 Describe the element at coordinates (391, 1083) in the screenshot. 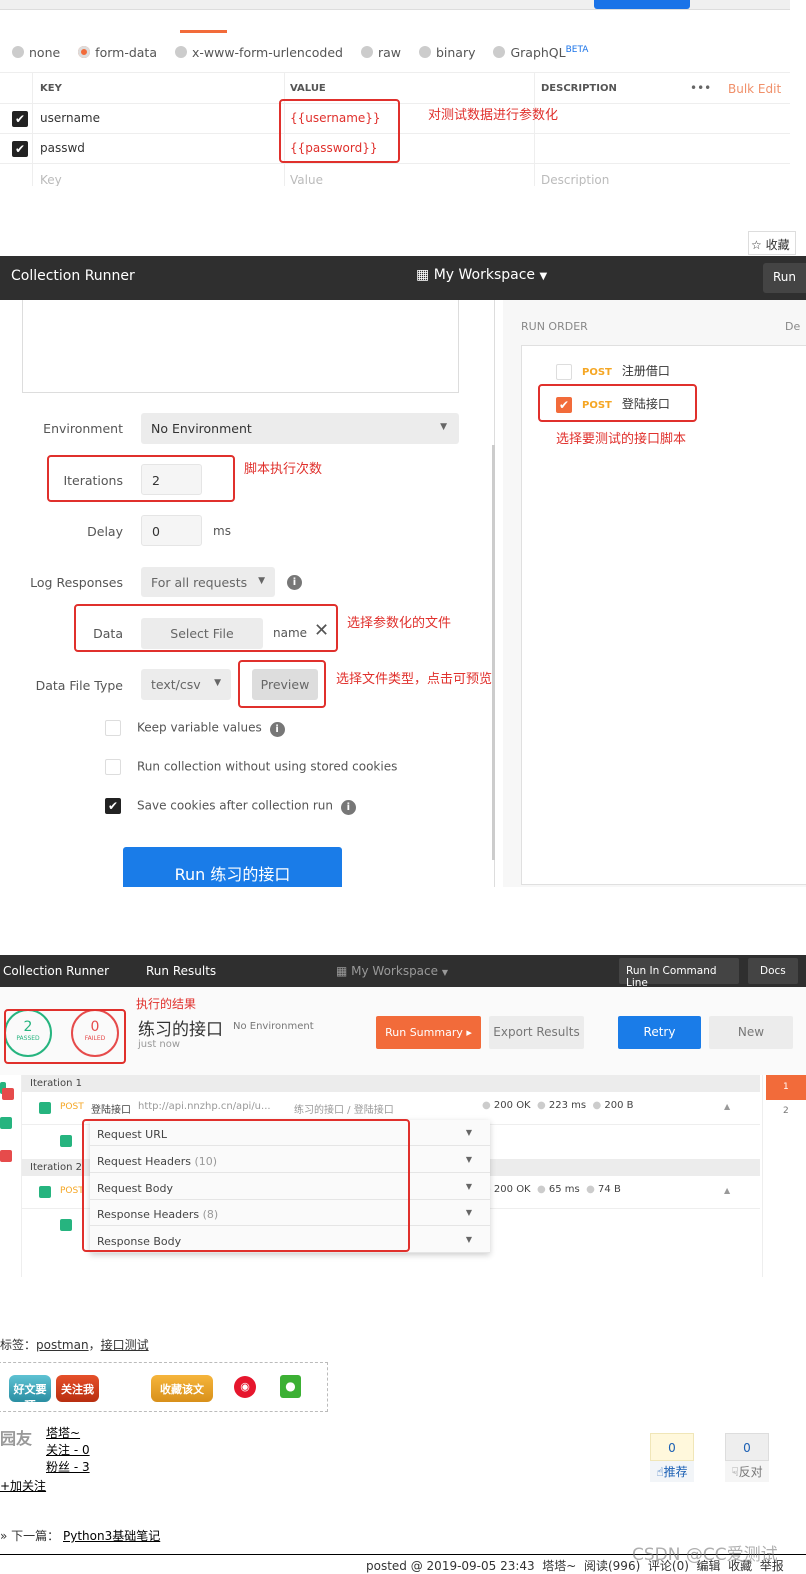

I see `iteration-header: Iteration 1` at that location.